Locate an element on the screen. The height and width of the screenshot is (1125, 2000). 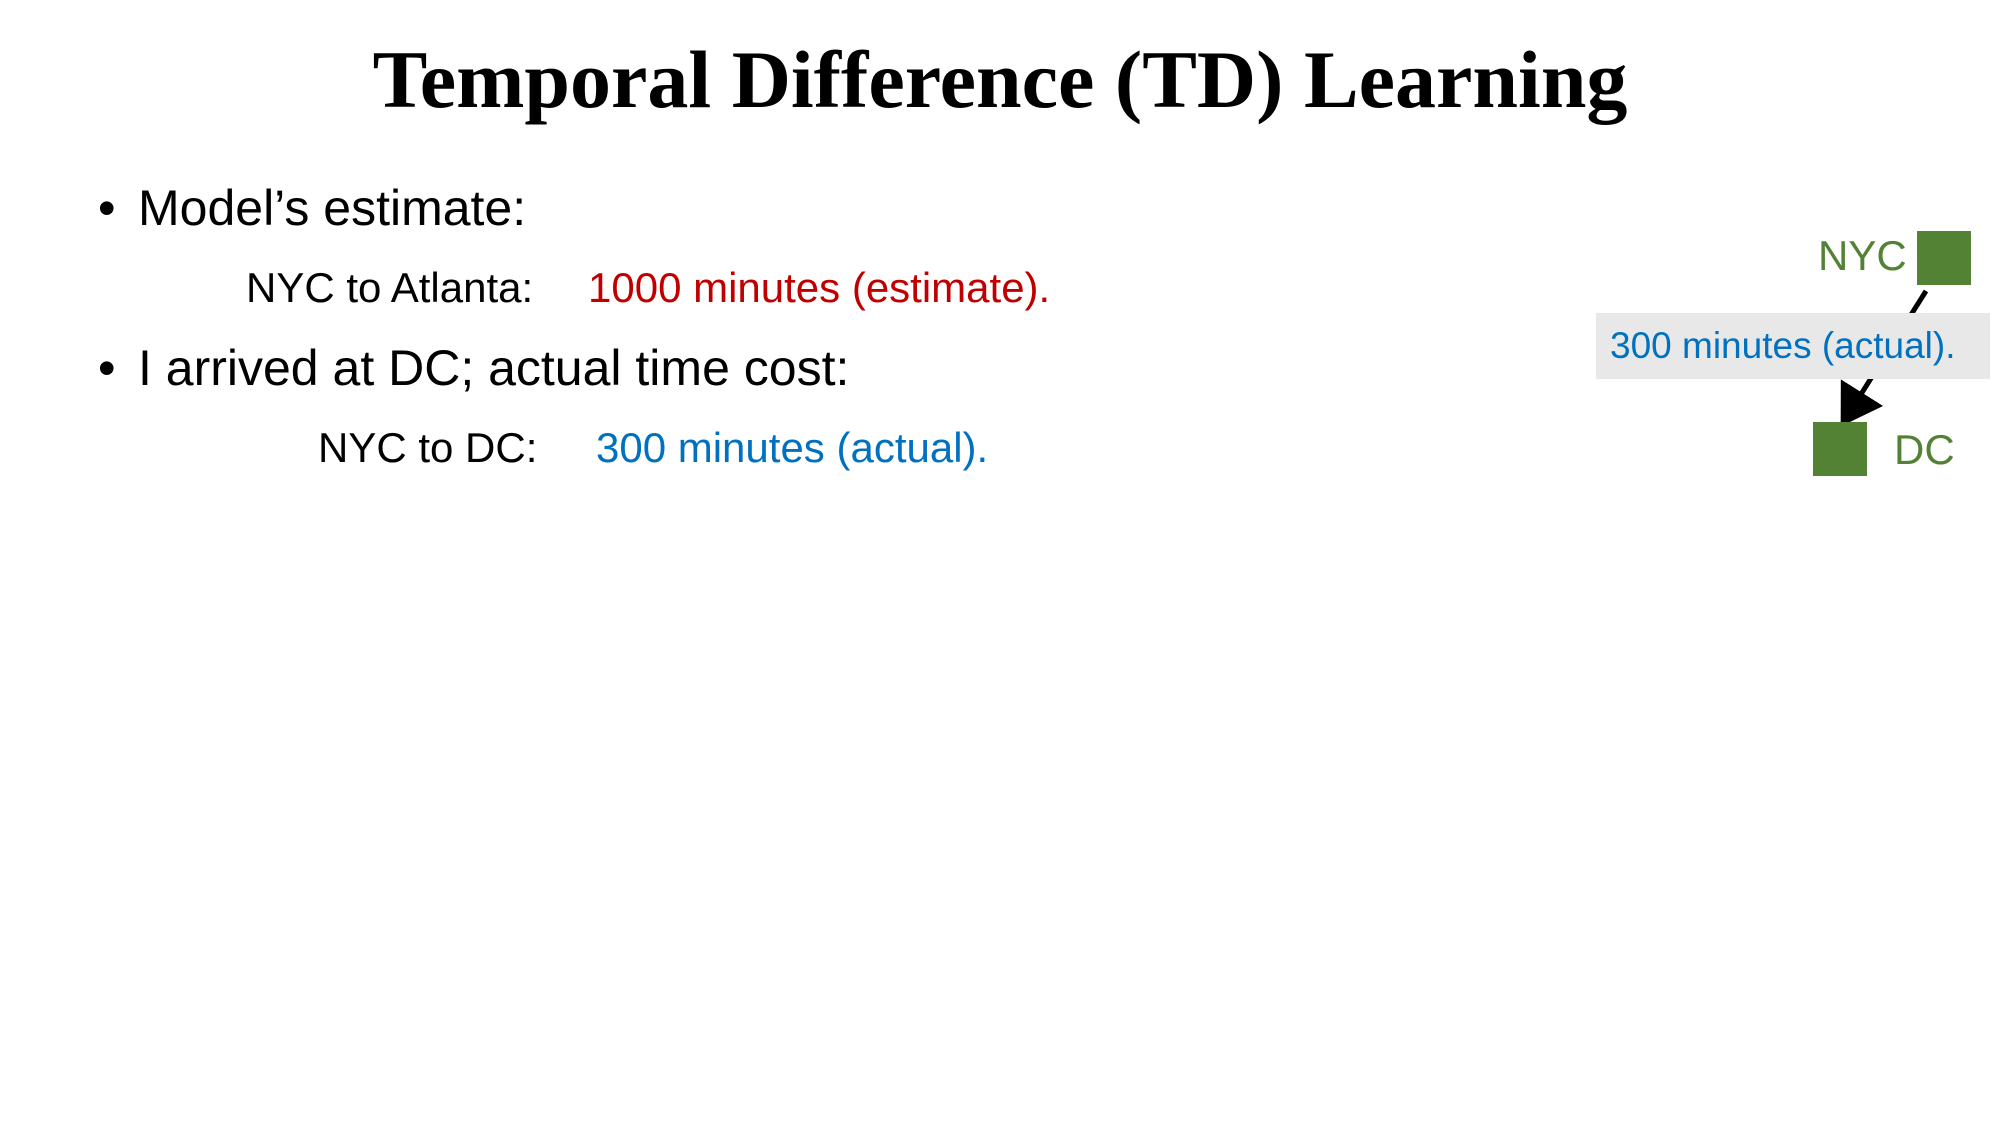
city-label-dc: DC is located at coordinates (1924, 449).